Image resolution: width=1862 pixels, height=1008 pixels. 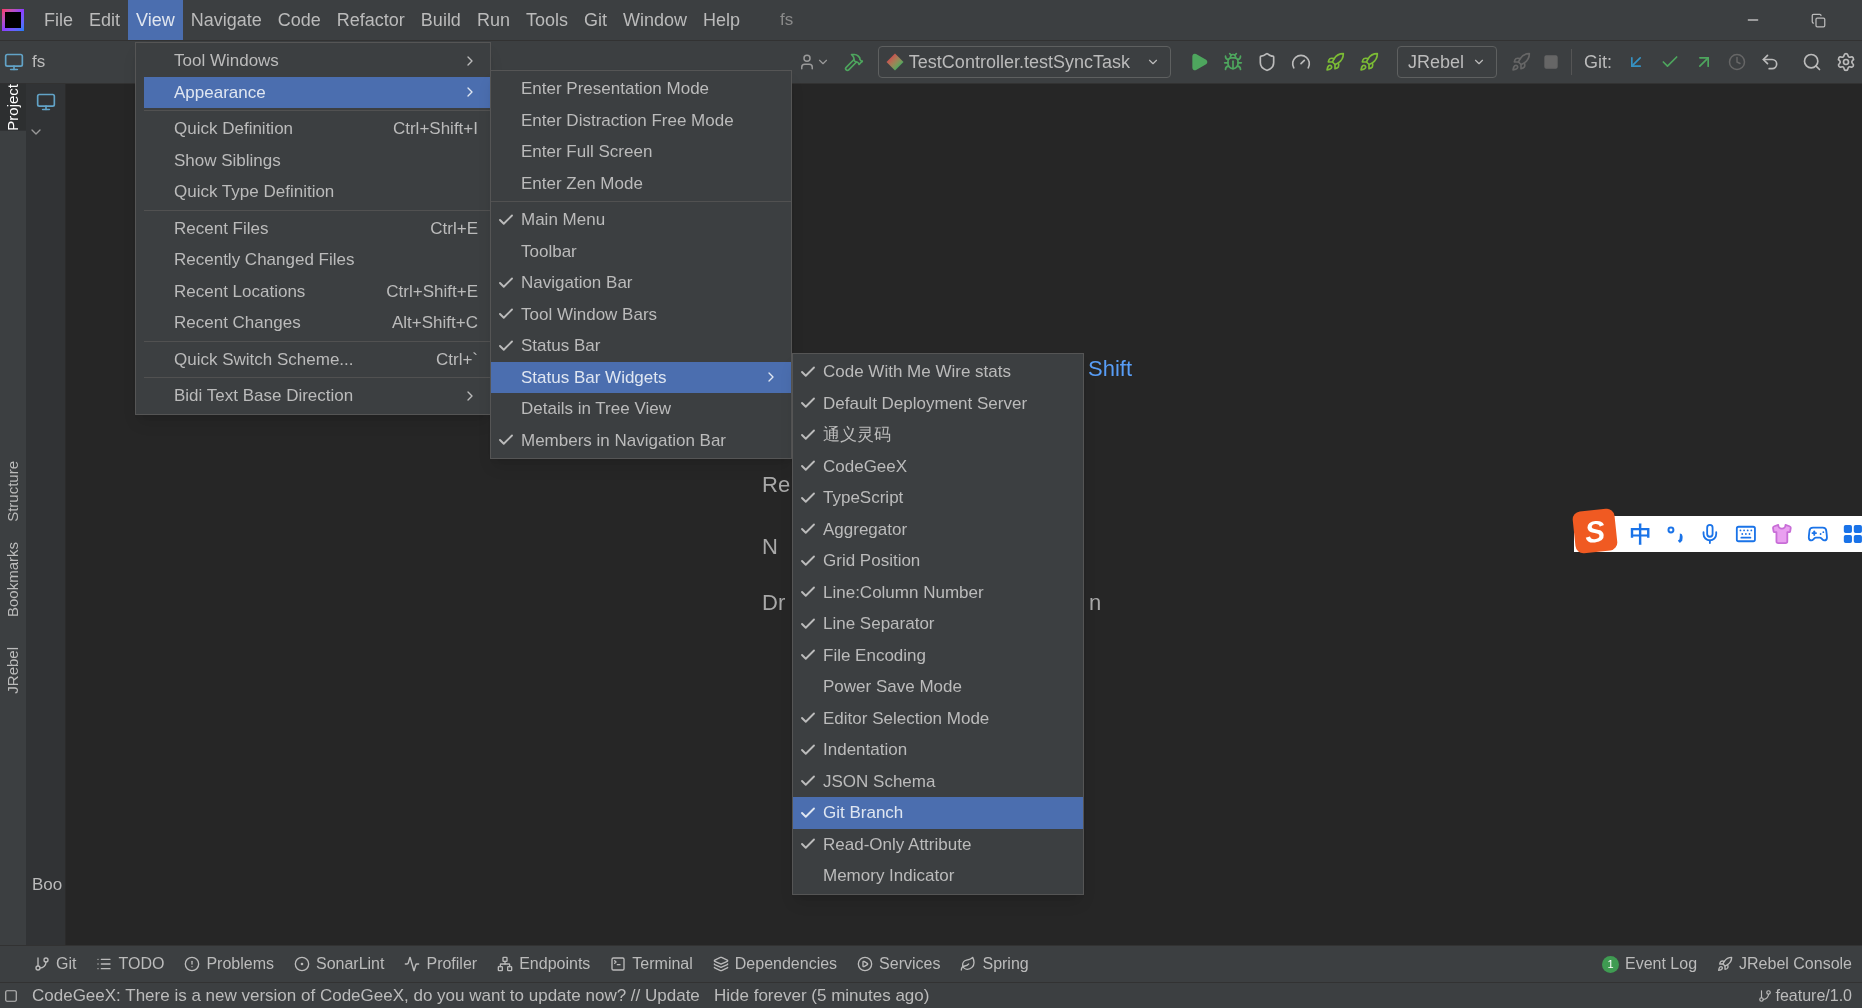 I want to click on breadcrumb: fs, so click(x=39, y=62).